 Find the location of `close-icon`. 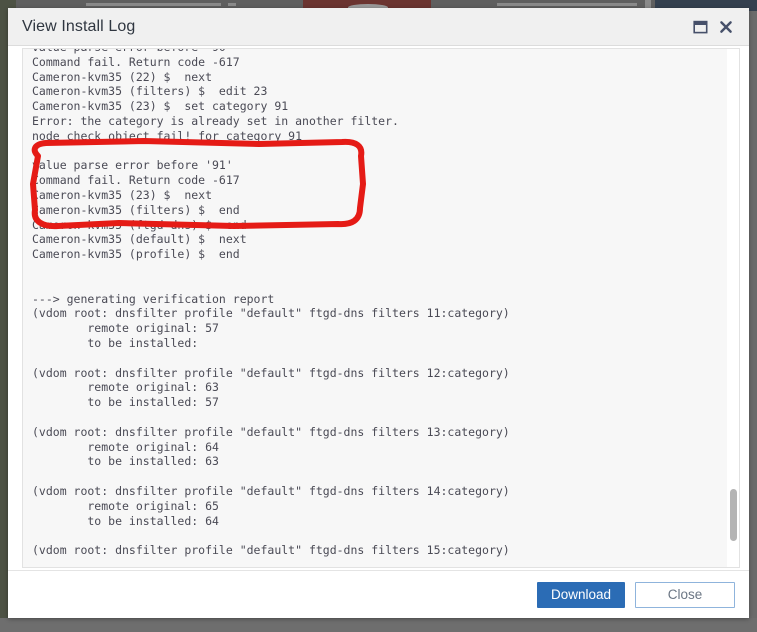

close-icon is located at coordinates (726, 27).